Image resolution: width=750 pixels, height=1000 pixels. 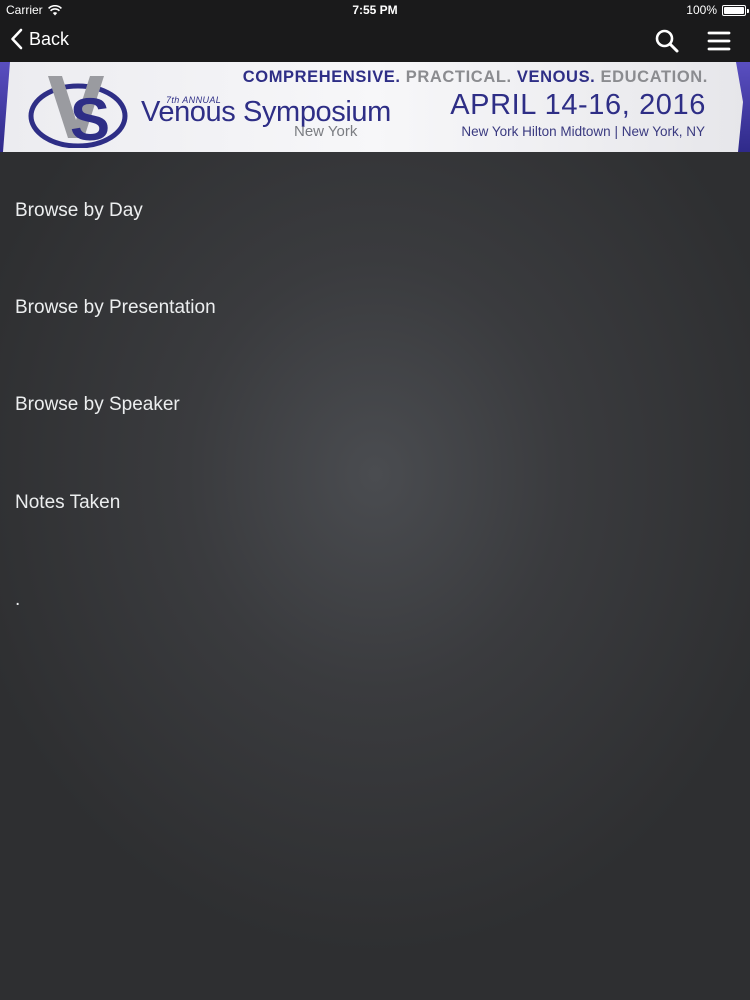 I want to click on menu-item-browse-by-day: Browse by Day, so click(x=375, y=210).